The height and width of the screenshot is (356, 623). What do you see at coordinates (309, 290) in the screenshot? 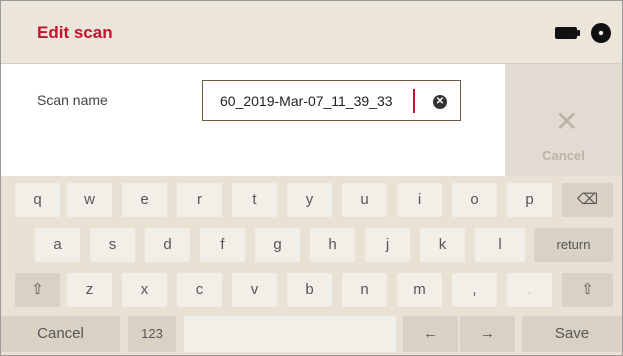
I see `key-b: b` at bounding box center [309, 290].